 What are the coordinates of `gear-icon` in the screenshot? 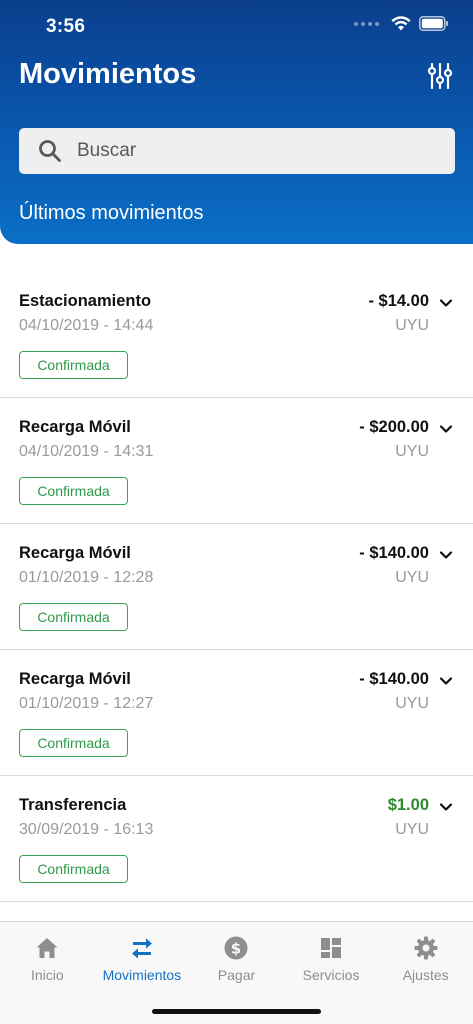 It's located at (426, 948).